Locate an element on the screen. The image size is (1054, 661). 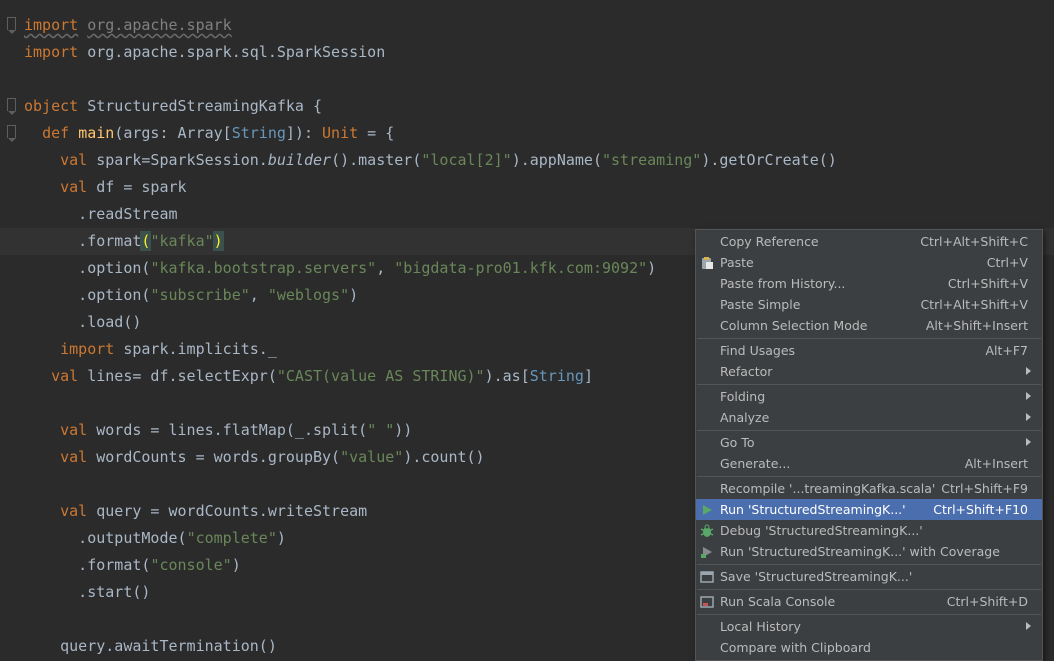
menu-item-compare-with-clipboard: Compare with Clipboard is located at coordinates (869, 647).